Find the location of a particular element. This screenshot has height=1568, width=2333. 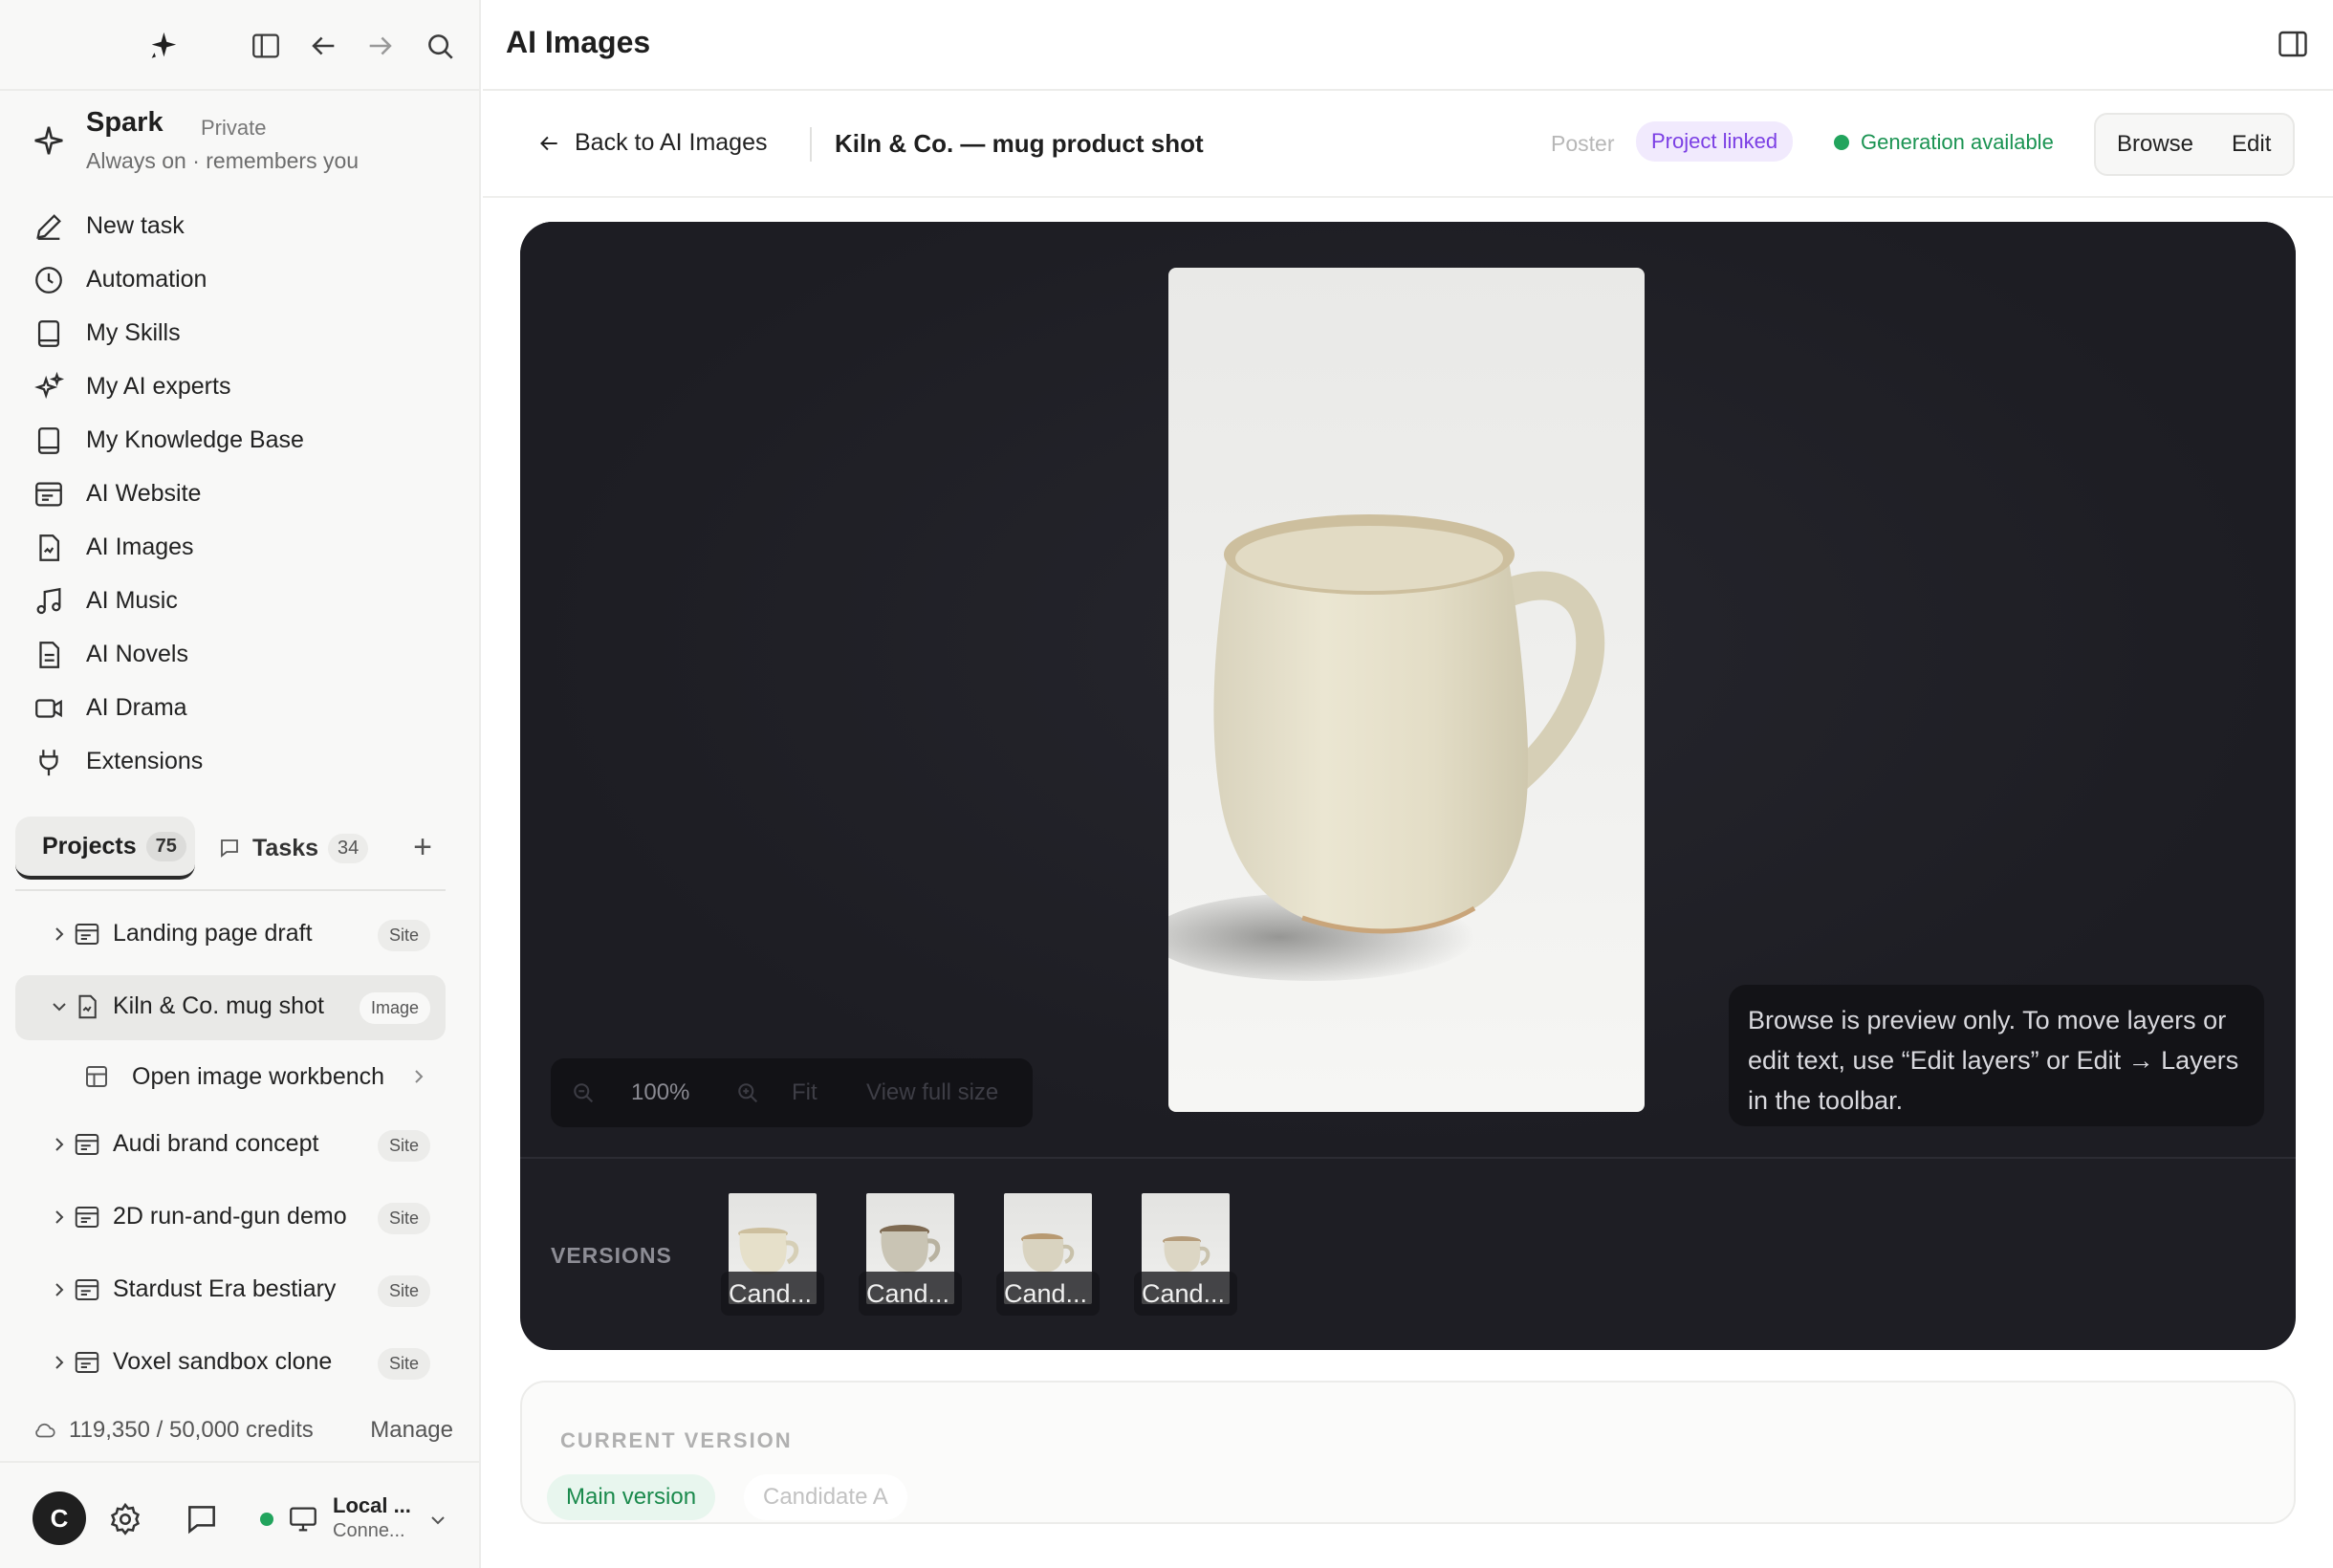

open-image-workbench-link: Open image workbench is located at coordinates (230, 1076).